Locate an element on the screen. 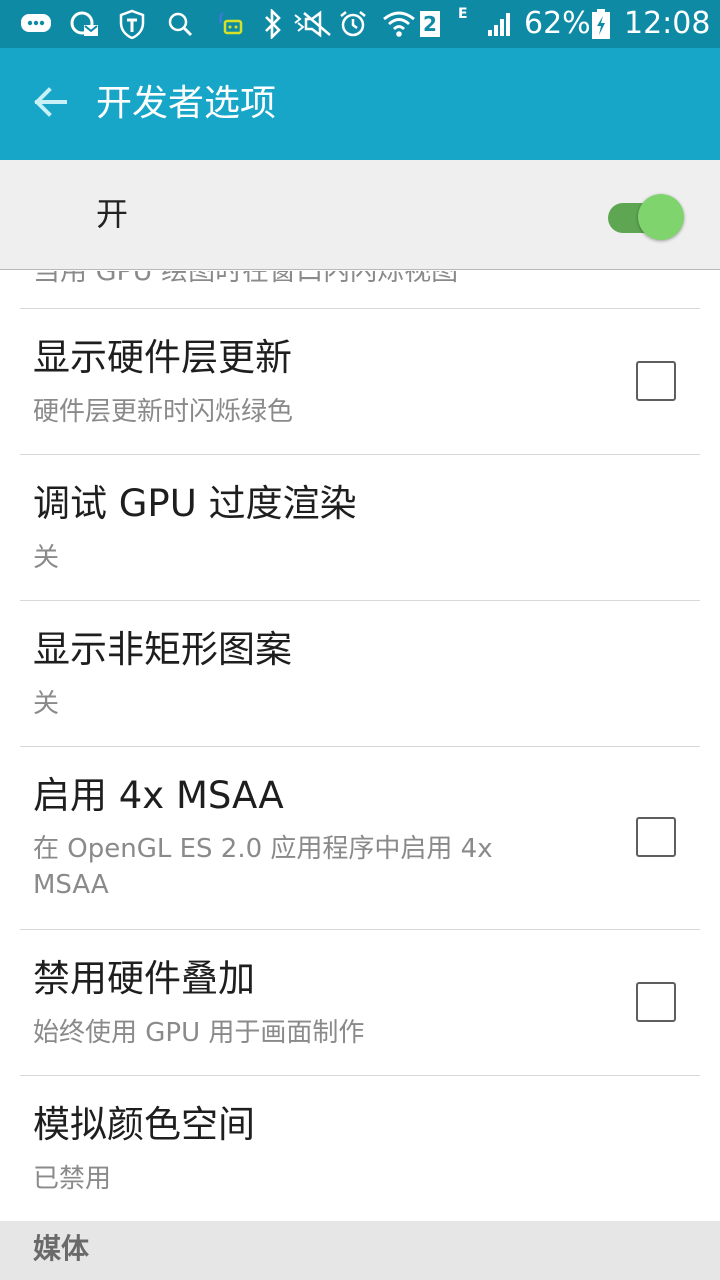 The width and height of the screenshot is (720, 1280). sim-2-badge: 2 is located at coordinates (430, 24).